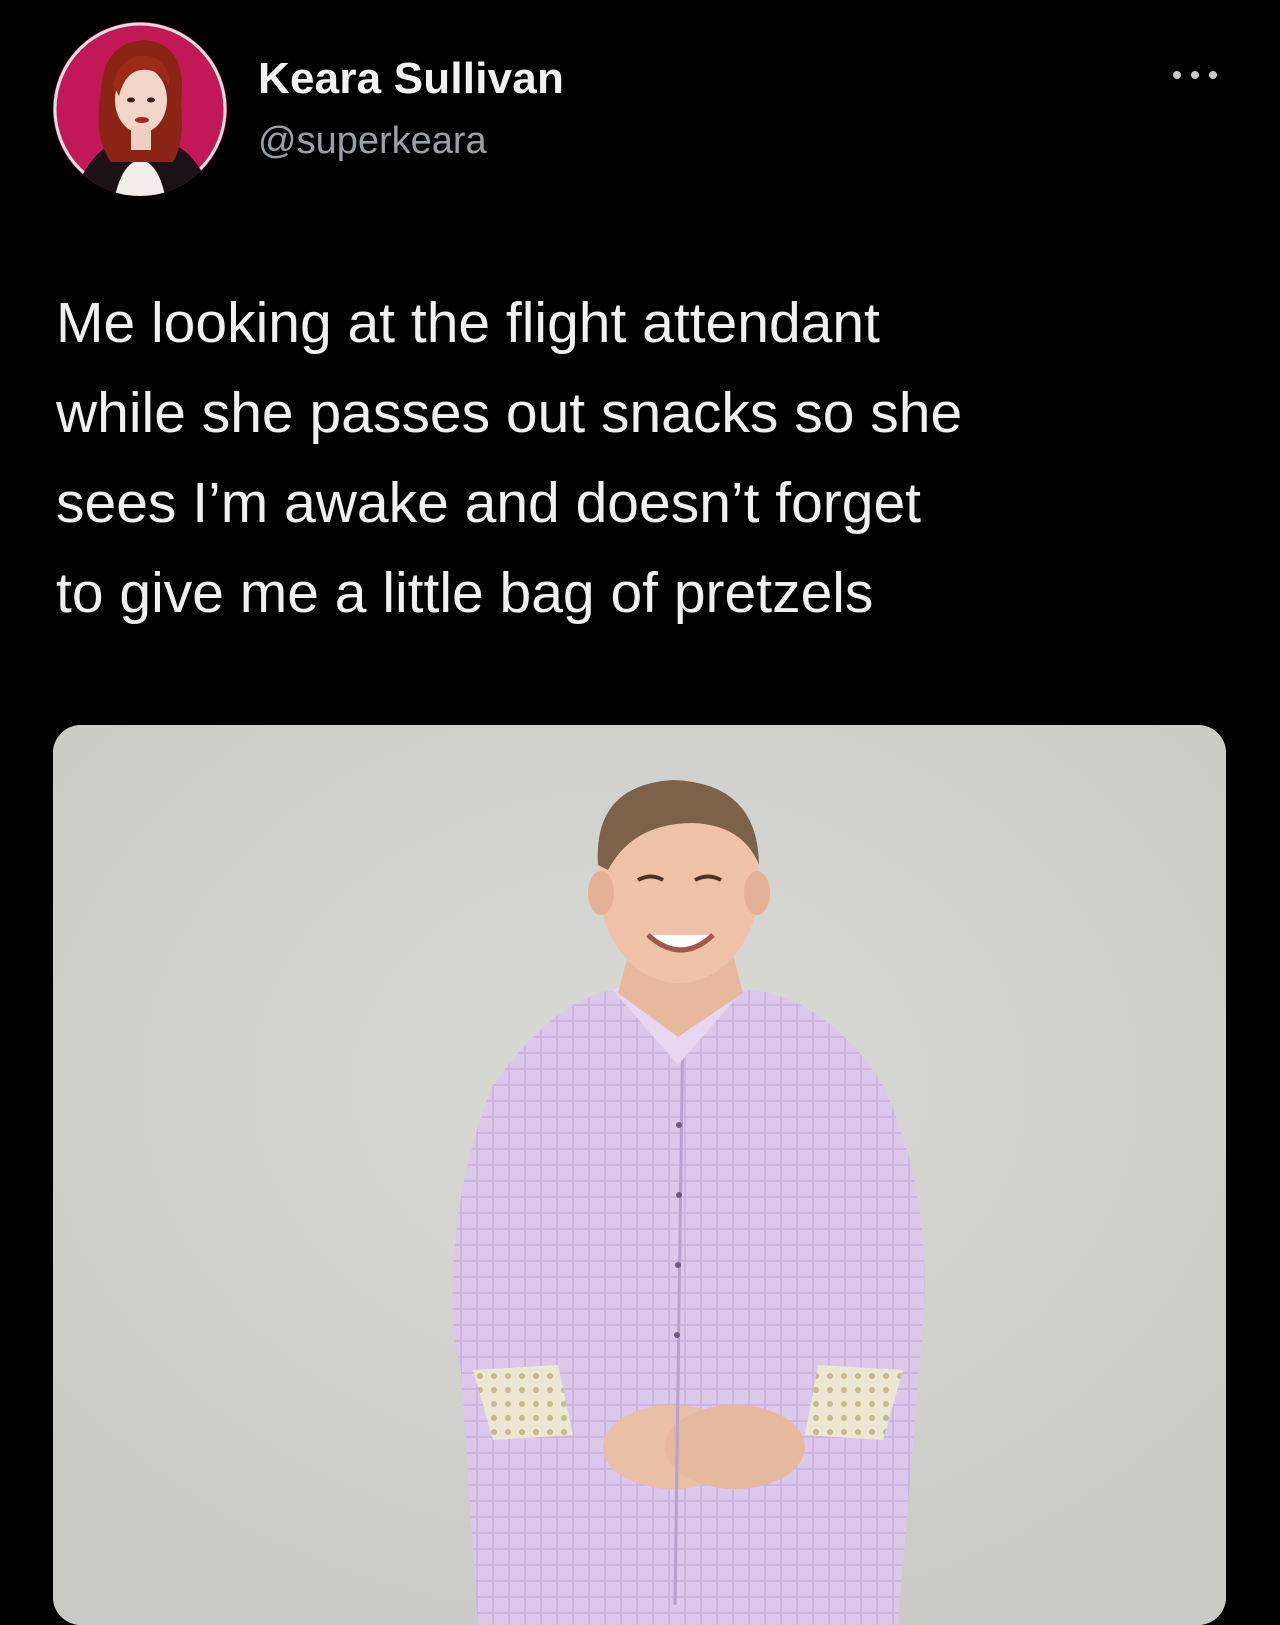 The width and height of the screenshot is (1280, 1625). I want to click on more-horizontal-icon, so click(1195, 75).